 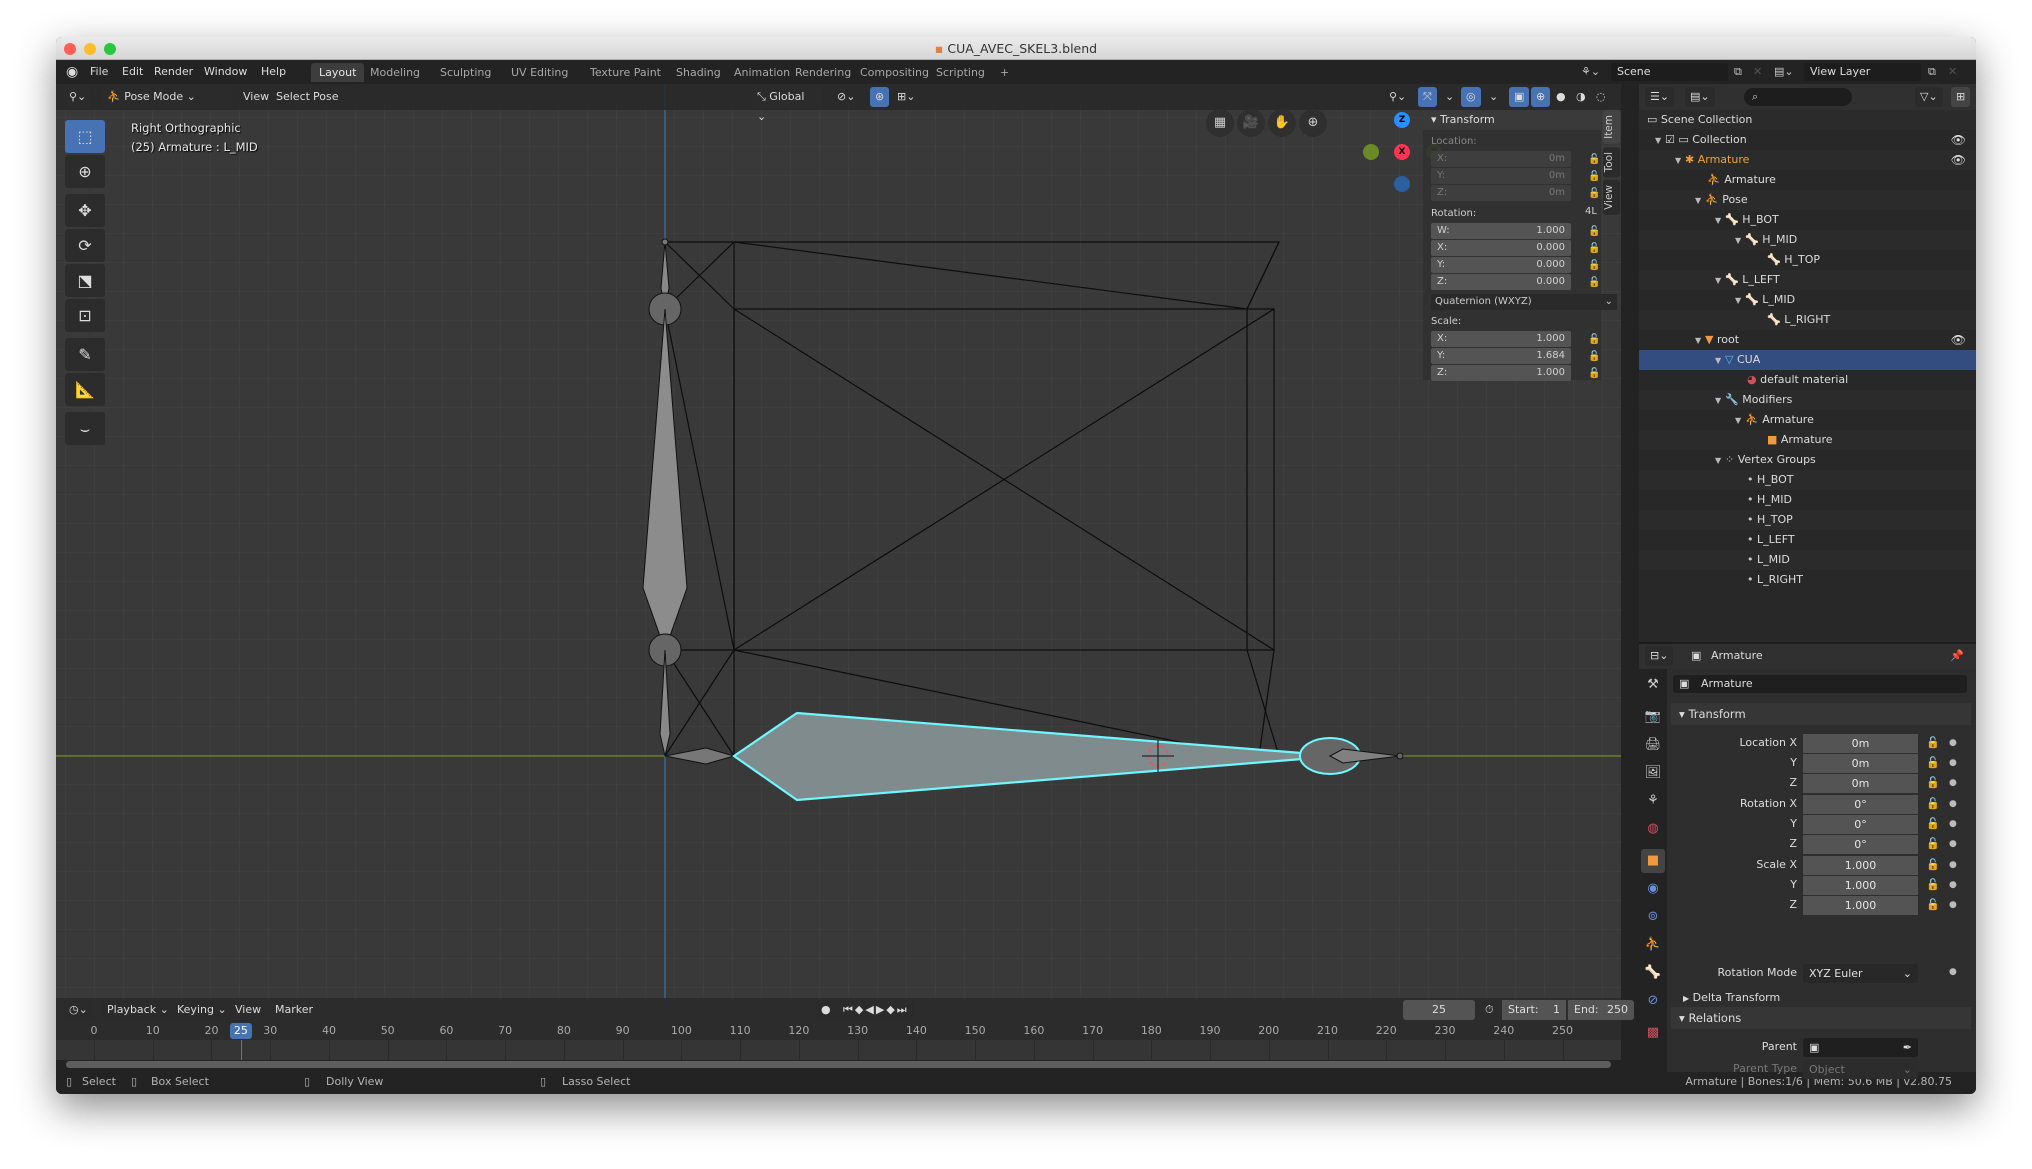 I want to click on tab-scripting: Scripting, so click(x=960, y=72).